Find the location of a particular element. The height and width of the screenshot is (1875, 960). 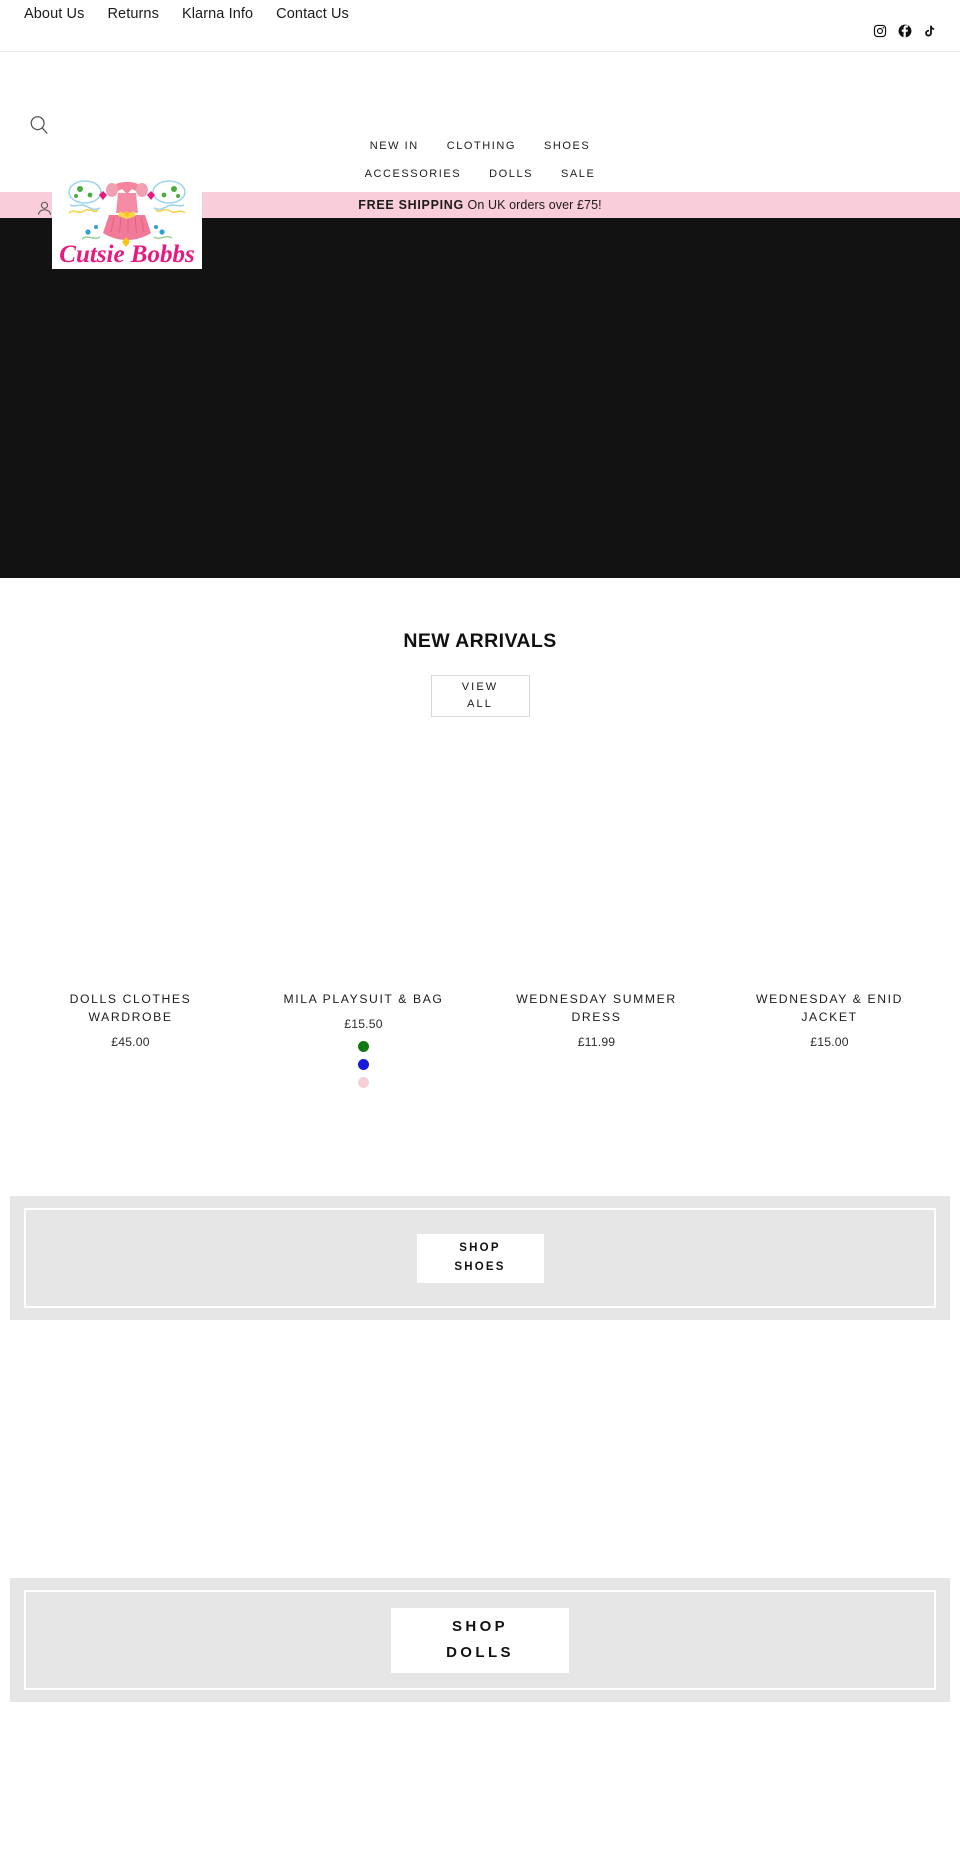

free-shipping-strong: FREE SHIPPING is located at coordinates (411, 205).